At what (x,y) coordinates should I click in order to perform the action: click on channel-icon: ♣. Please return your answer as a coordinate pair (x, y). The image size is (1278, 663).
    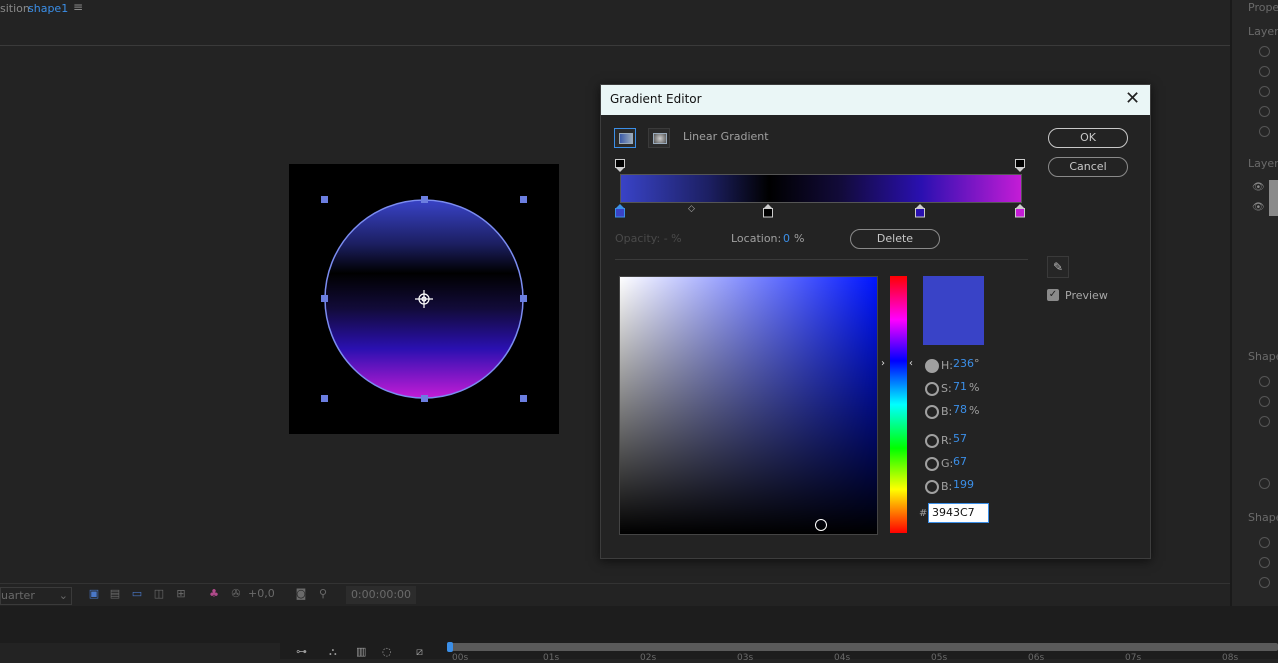
    Looking at the image, I should click on (214, 594).